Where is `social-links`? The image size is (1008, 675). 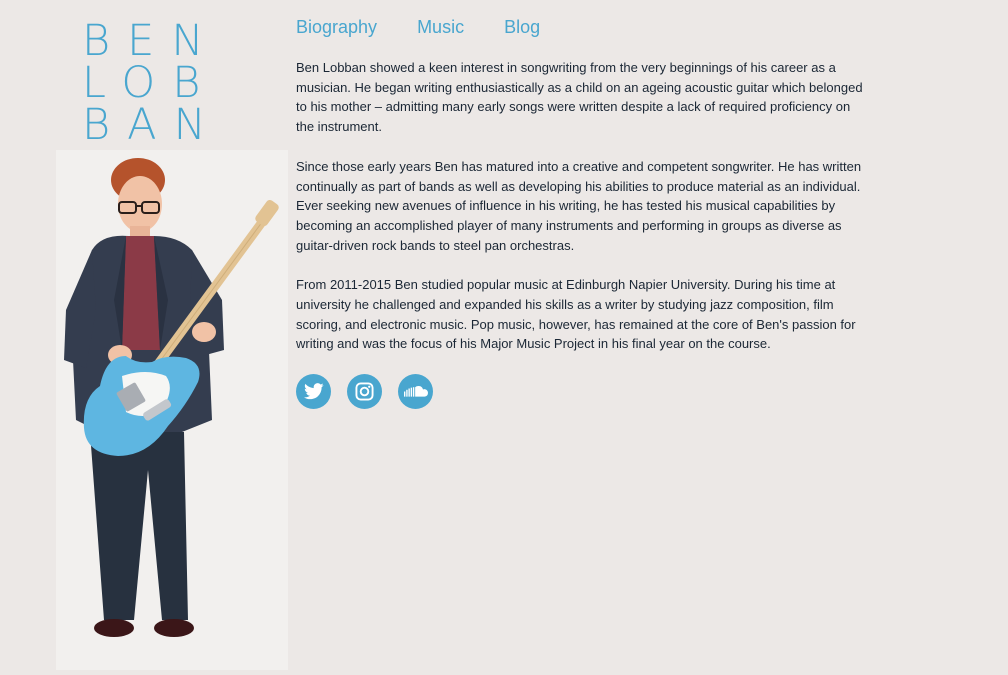
social-links is located at coordinates (364, 391).